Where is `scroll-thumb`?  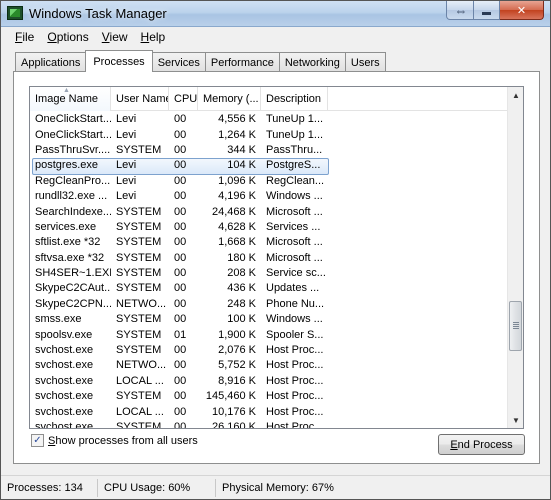 scroll-thumb is located at coordinates (515, 326).